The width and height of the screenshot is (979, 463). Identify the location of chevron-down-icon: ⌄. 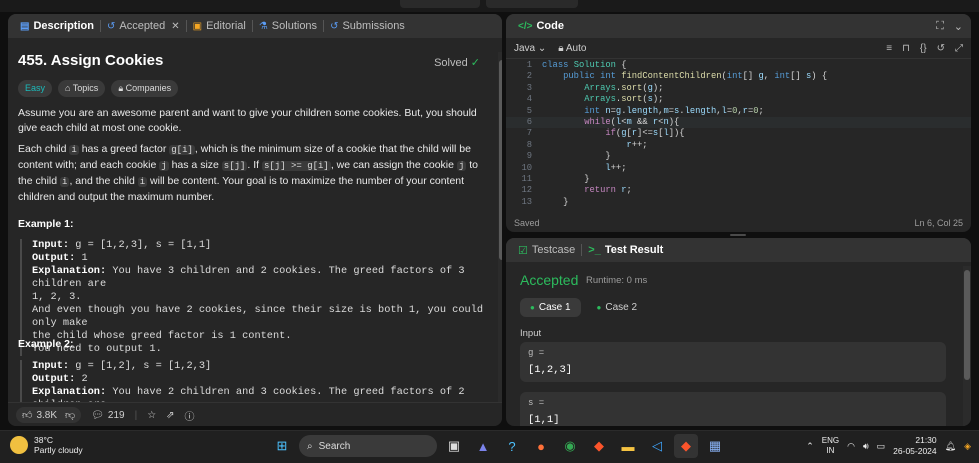
(958, 26).